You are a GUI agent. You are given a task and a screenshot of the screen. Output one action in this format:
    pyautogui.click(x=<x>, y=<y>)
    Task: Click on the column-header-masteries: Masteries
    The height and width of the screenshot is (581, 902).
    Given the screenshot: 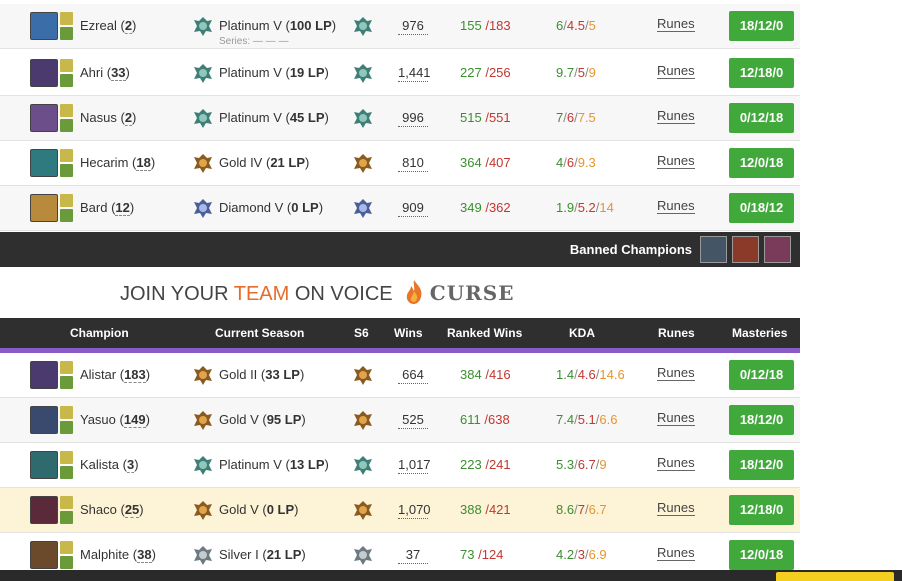 What is the action you would take?
    pyautogui.click(x=759, y=333)
    